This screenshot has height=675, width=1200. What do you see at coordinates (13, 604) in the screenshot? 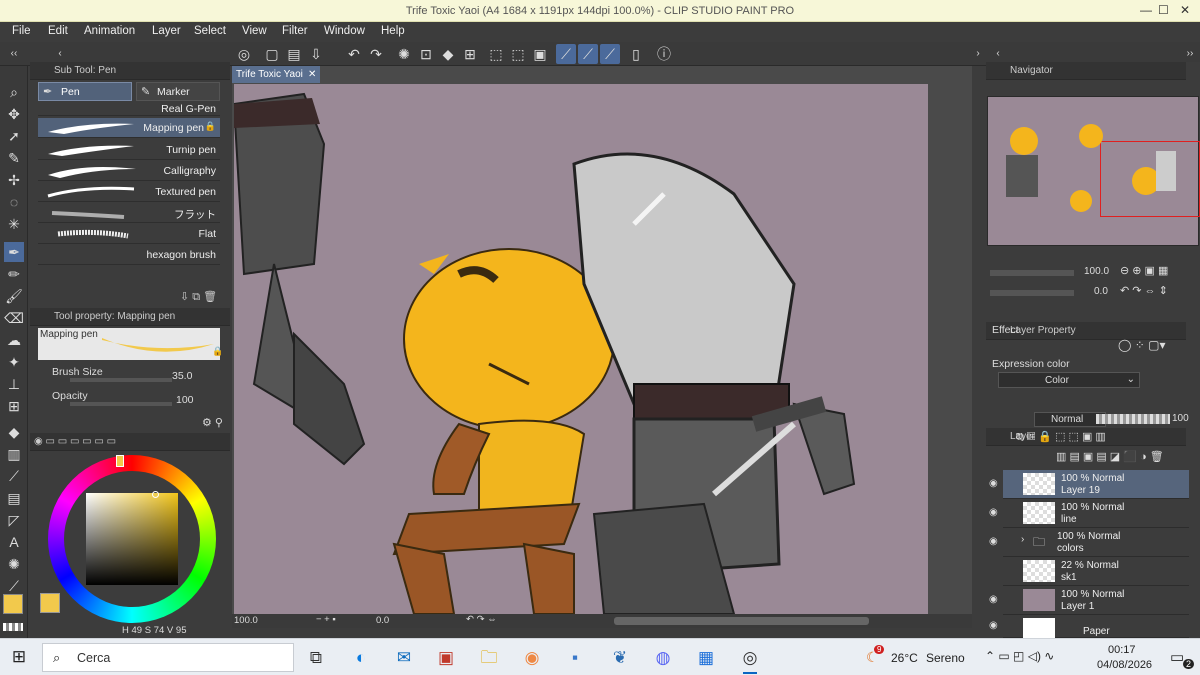
I see `main-color-swatch` at bounding box center [13, 604].